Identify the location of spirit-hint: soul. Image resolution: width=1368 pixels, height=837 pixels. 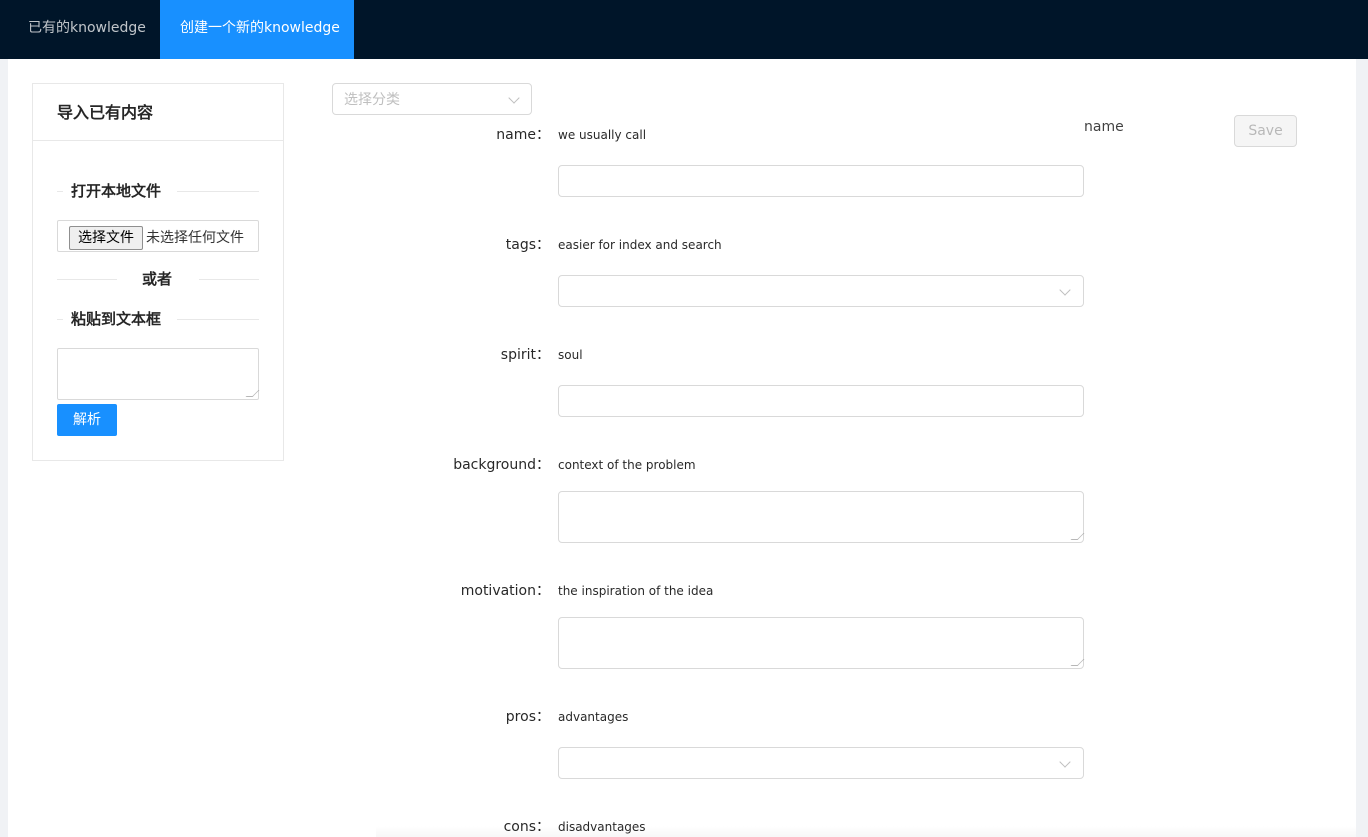
(570, 355).